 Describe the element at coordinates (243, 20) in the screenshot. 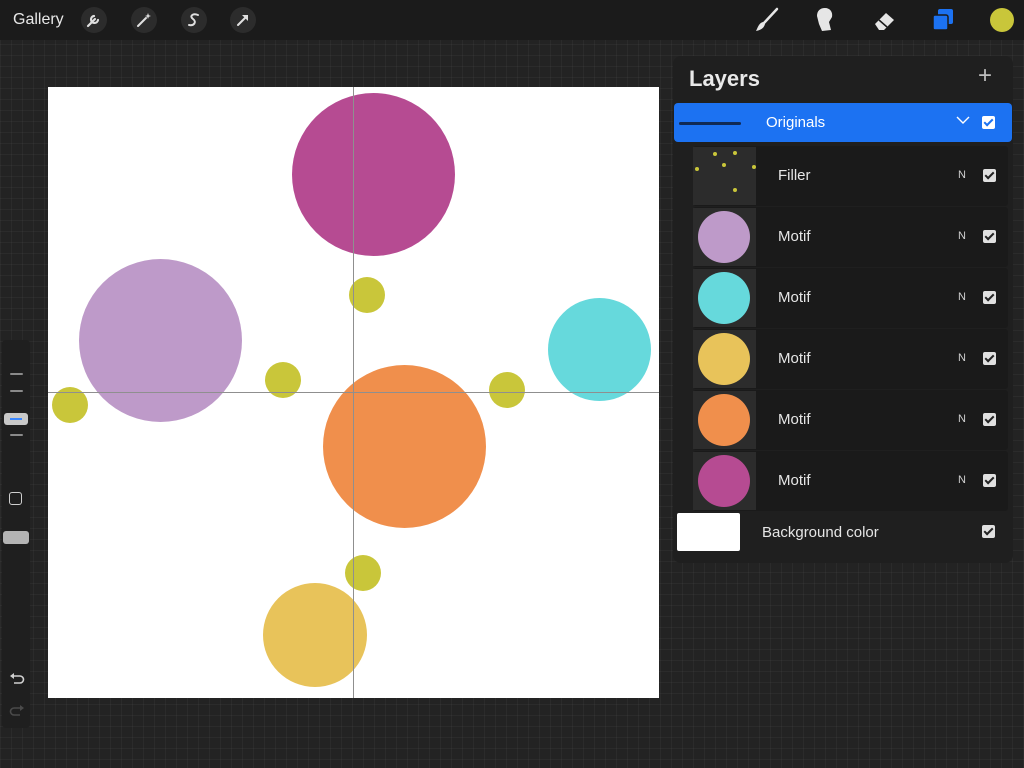

I see `transform-arrow-icon` at that location.